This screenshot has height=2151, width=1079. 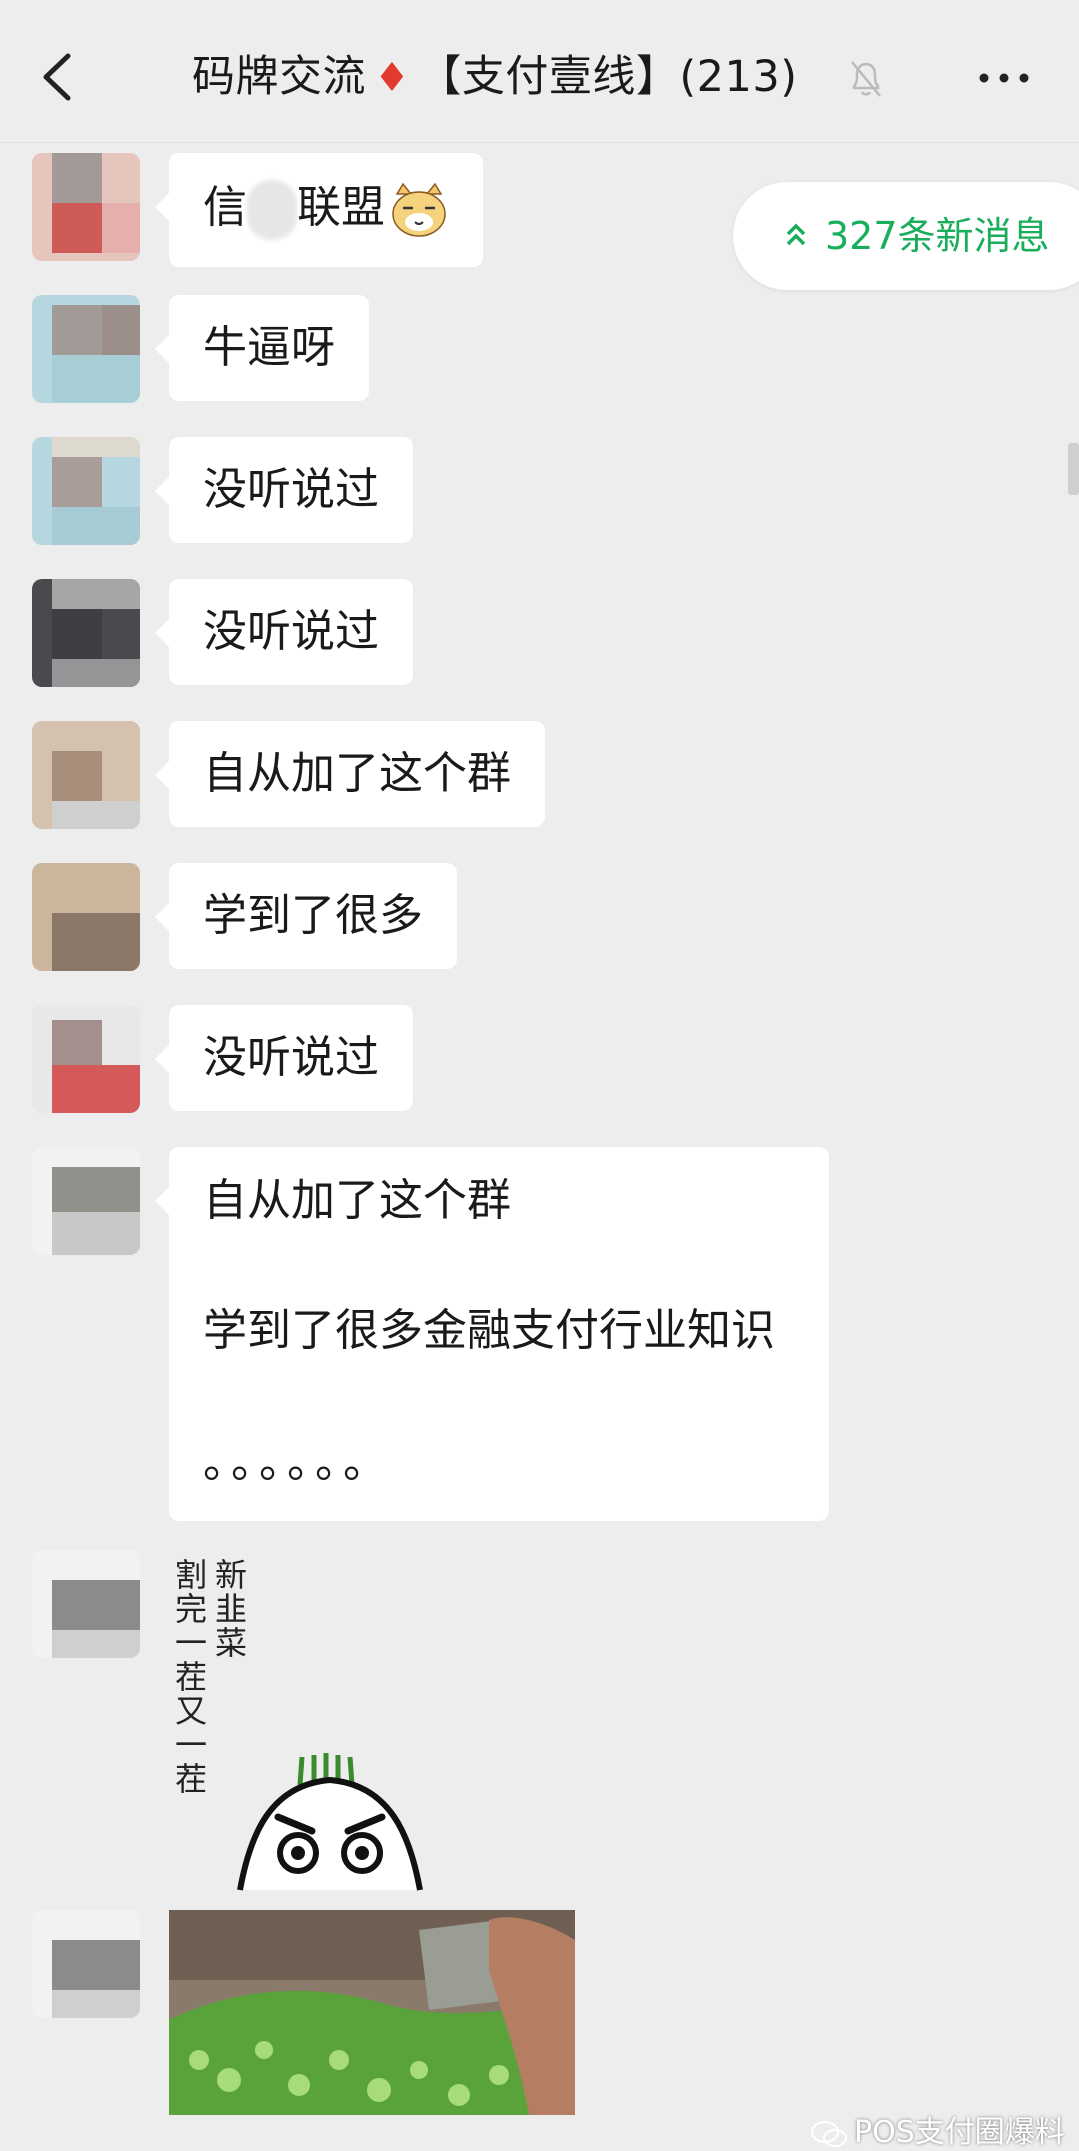 I want to click on message-text: 学到了很多, so click(x=313, y=915).